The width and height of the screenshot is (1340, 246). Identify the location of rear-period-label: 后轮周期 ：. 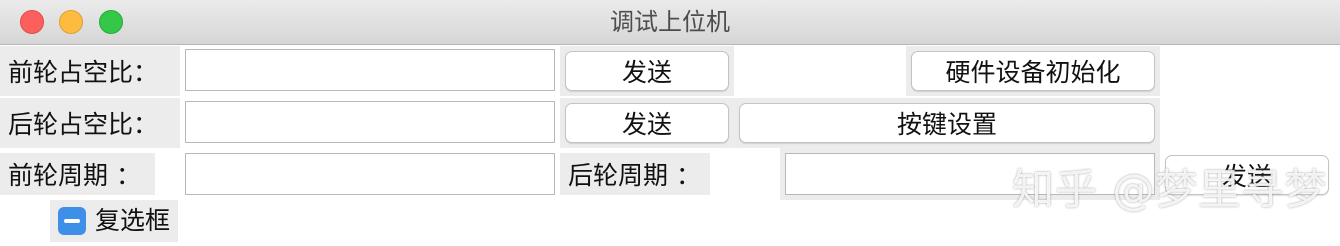
(635, 174).